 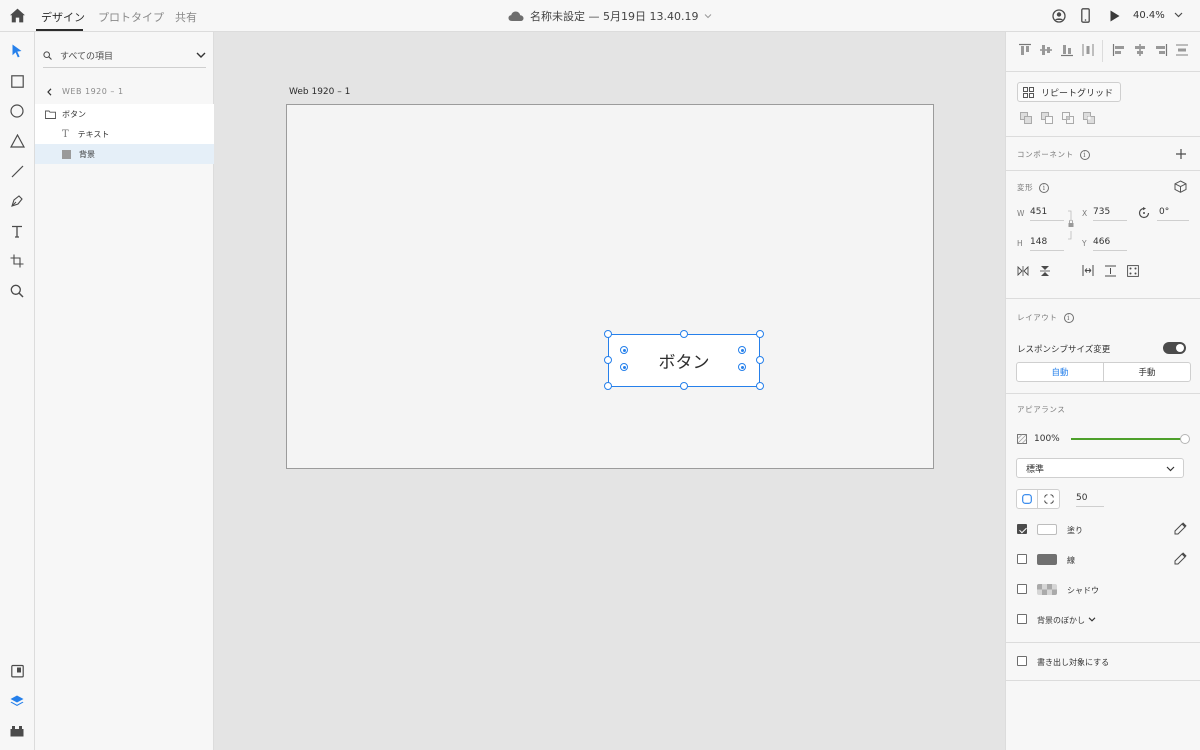 I want to click on rotation-field: 0°, so click(x=1173, y=213).